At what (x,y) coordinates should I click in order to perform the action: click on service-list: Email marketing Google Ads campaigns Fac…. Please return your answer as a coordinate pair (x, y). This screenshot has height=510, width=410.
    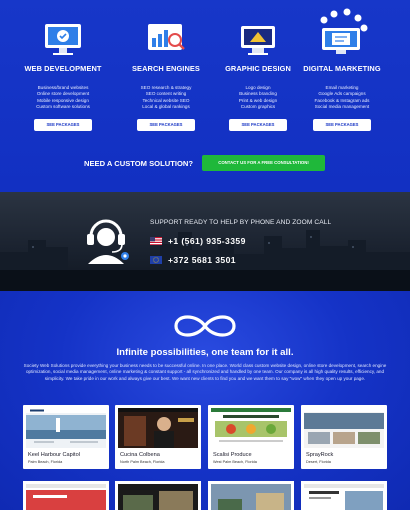
    Looking at the image, I should click on (342, 97).